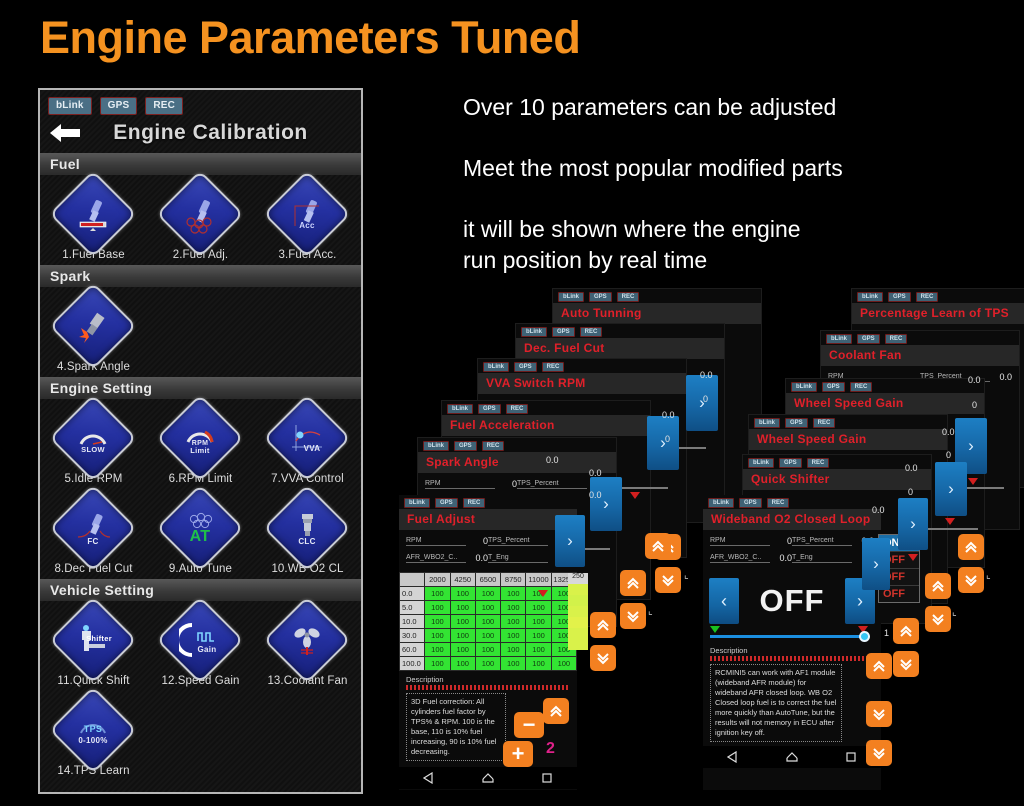 This screenshot has height=806, width=1024. Describe the element at coordinates (792, 757) in the screenshot. I see `nav-home-icon` at that location.